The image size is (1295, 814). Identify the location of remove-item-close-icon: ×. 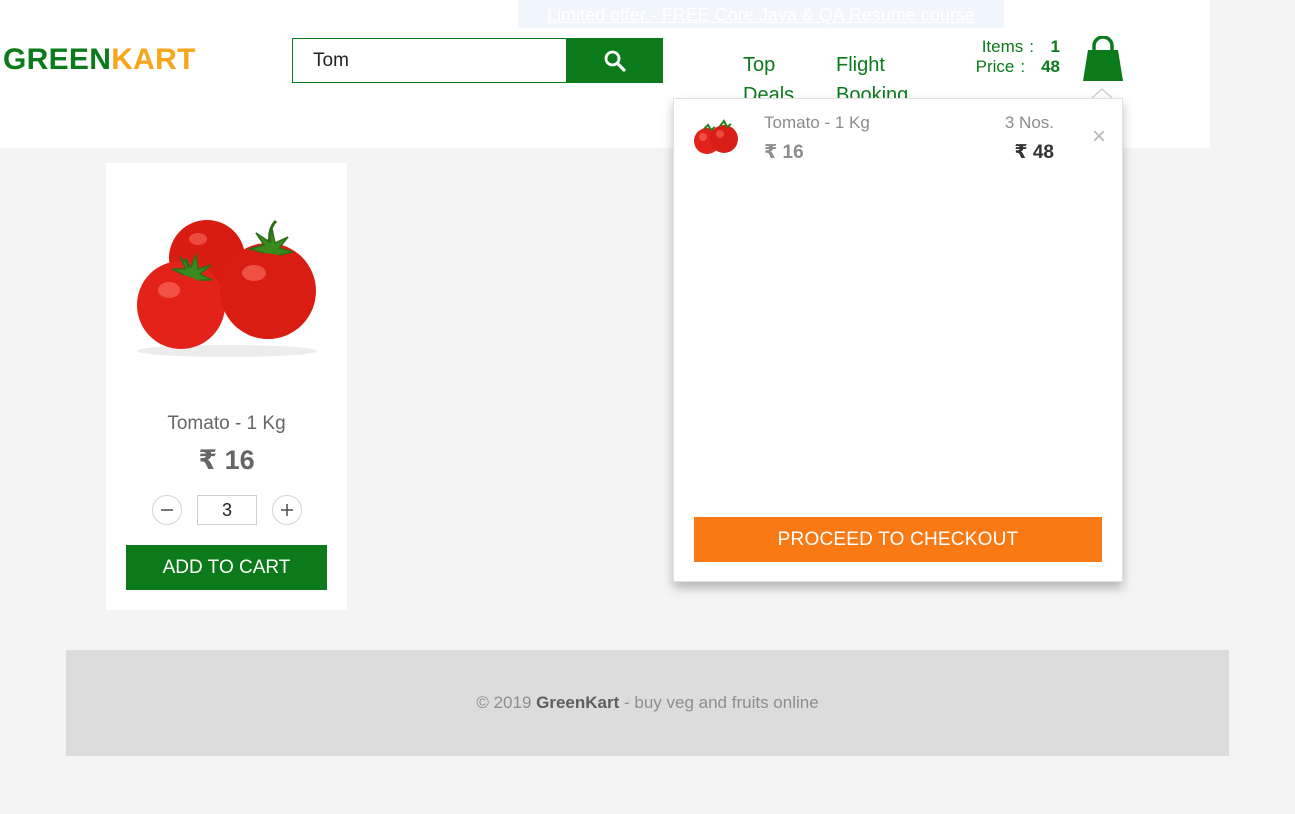
(1099, 137).